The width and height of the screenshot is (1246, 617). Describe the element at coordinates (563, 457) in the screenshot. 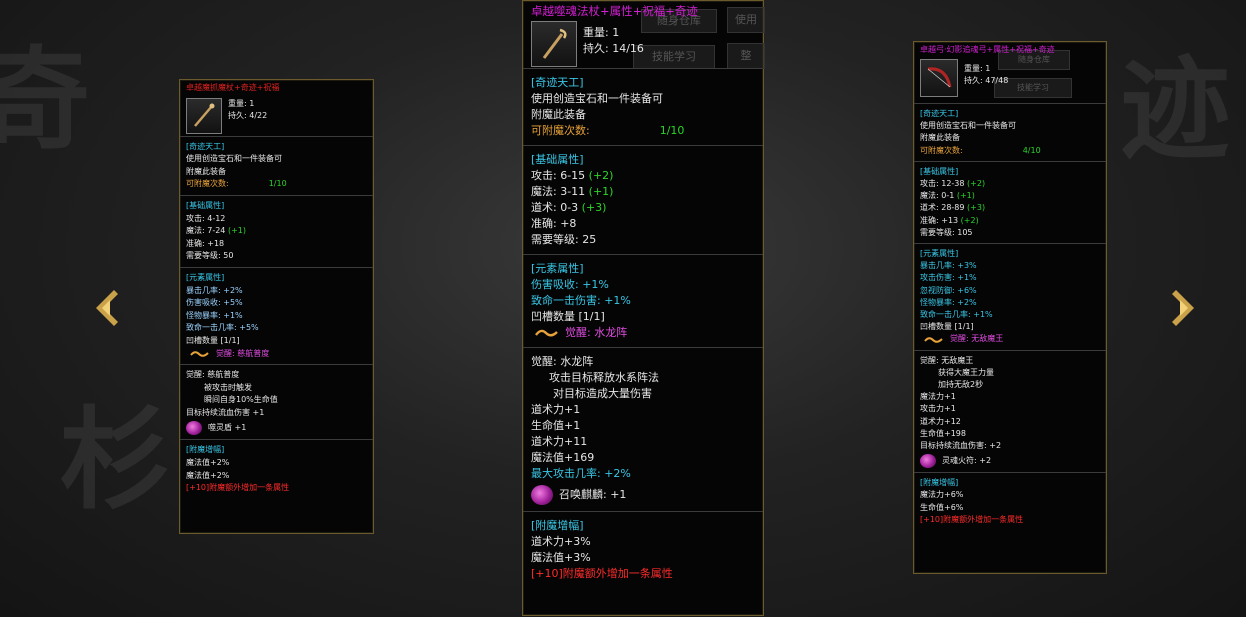

I see `awaken-line6: 魔法值+169` at that location.